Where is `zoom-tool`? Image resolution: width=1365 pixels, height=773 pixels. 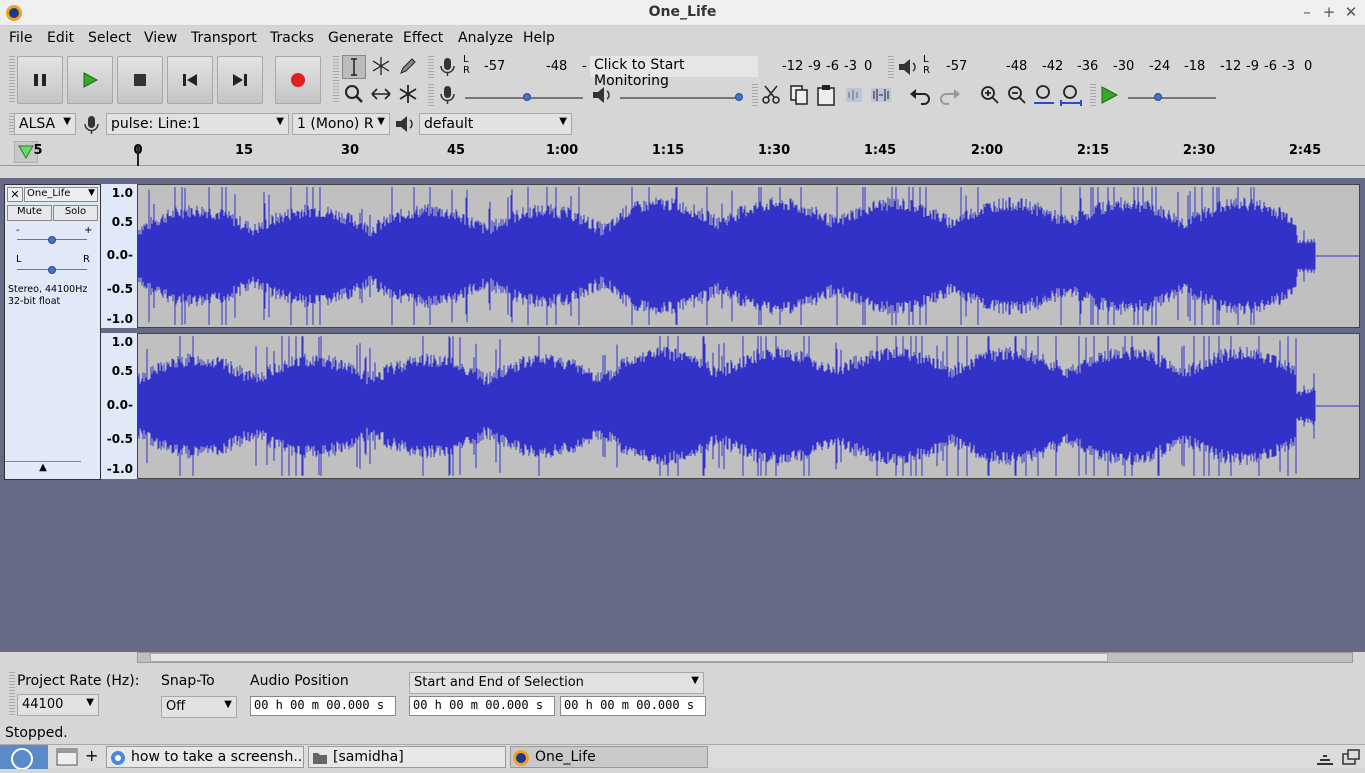
zoom-tool is located at coordinates (354, 95).